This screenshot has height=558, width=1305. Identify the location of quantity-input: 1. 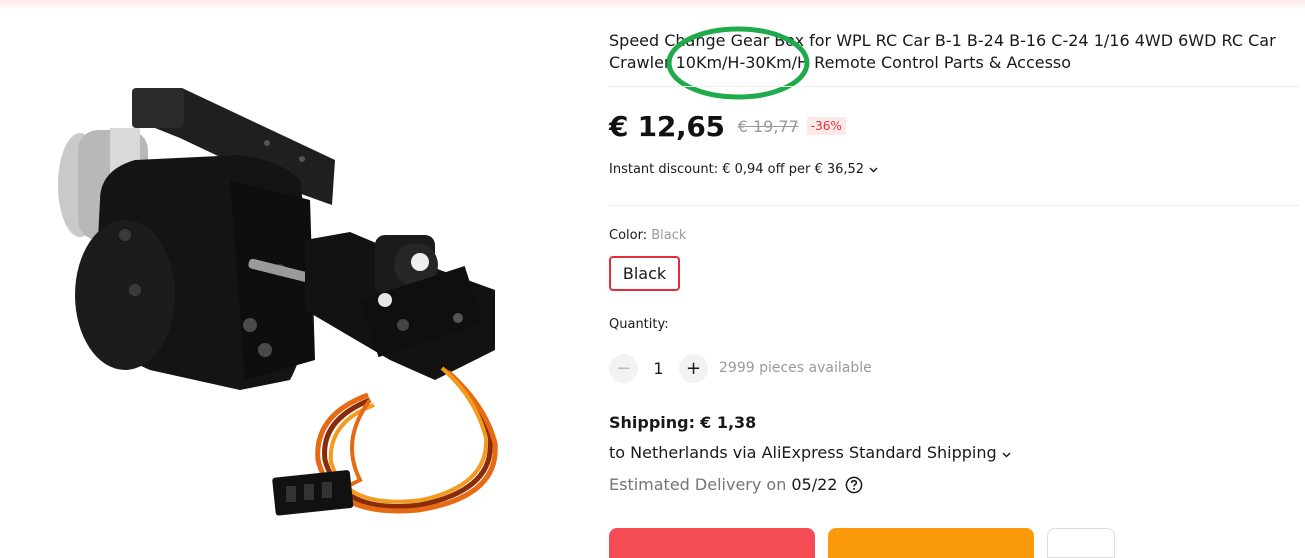
(658, 368).